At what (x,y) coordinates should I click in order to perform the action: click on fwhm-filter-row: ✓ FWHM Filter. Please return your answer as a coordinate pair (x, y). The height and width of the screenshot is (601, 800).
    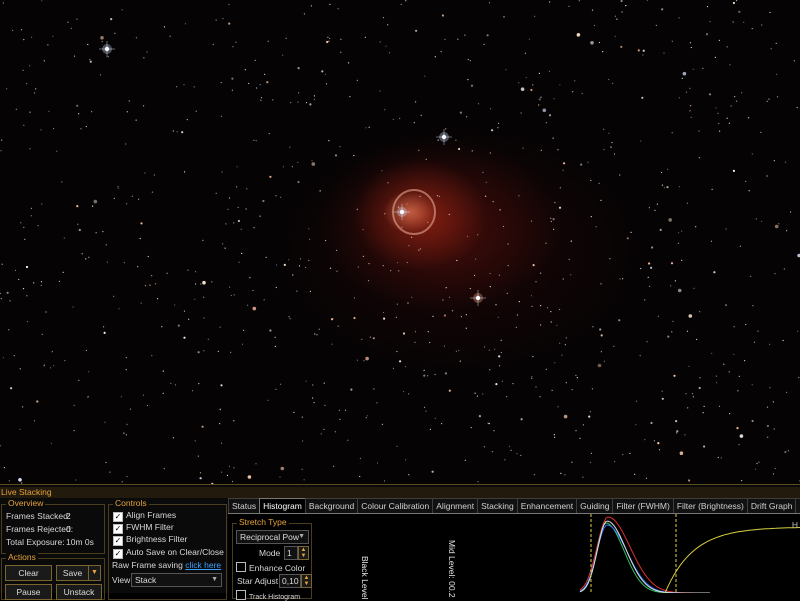
    Looking at the image, I should click on (143, 528).